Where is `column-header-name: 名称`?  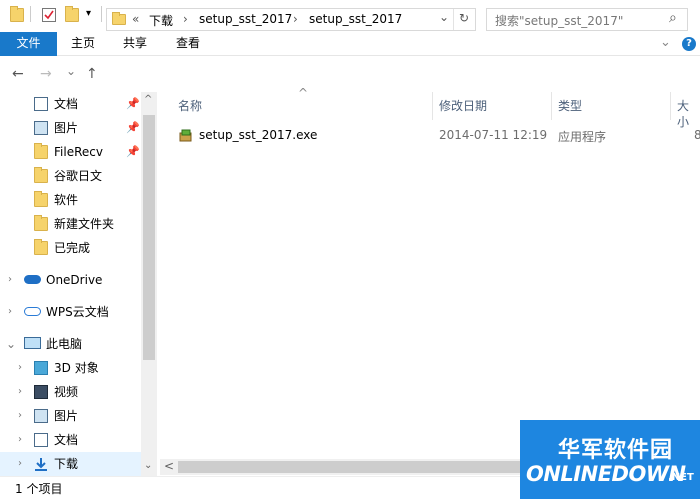 column-header-name: 名称 is located at coordinates (190, 109).